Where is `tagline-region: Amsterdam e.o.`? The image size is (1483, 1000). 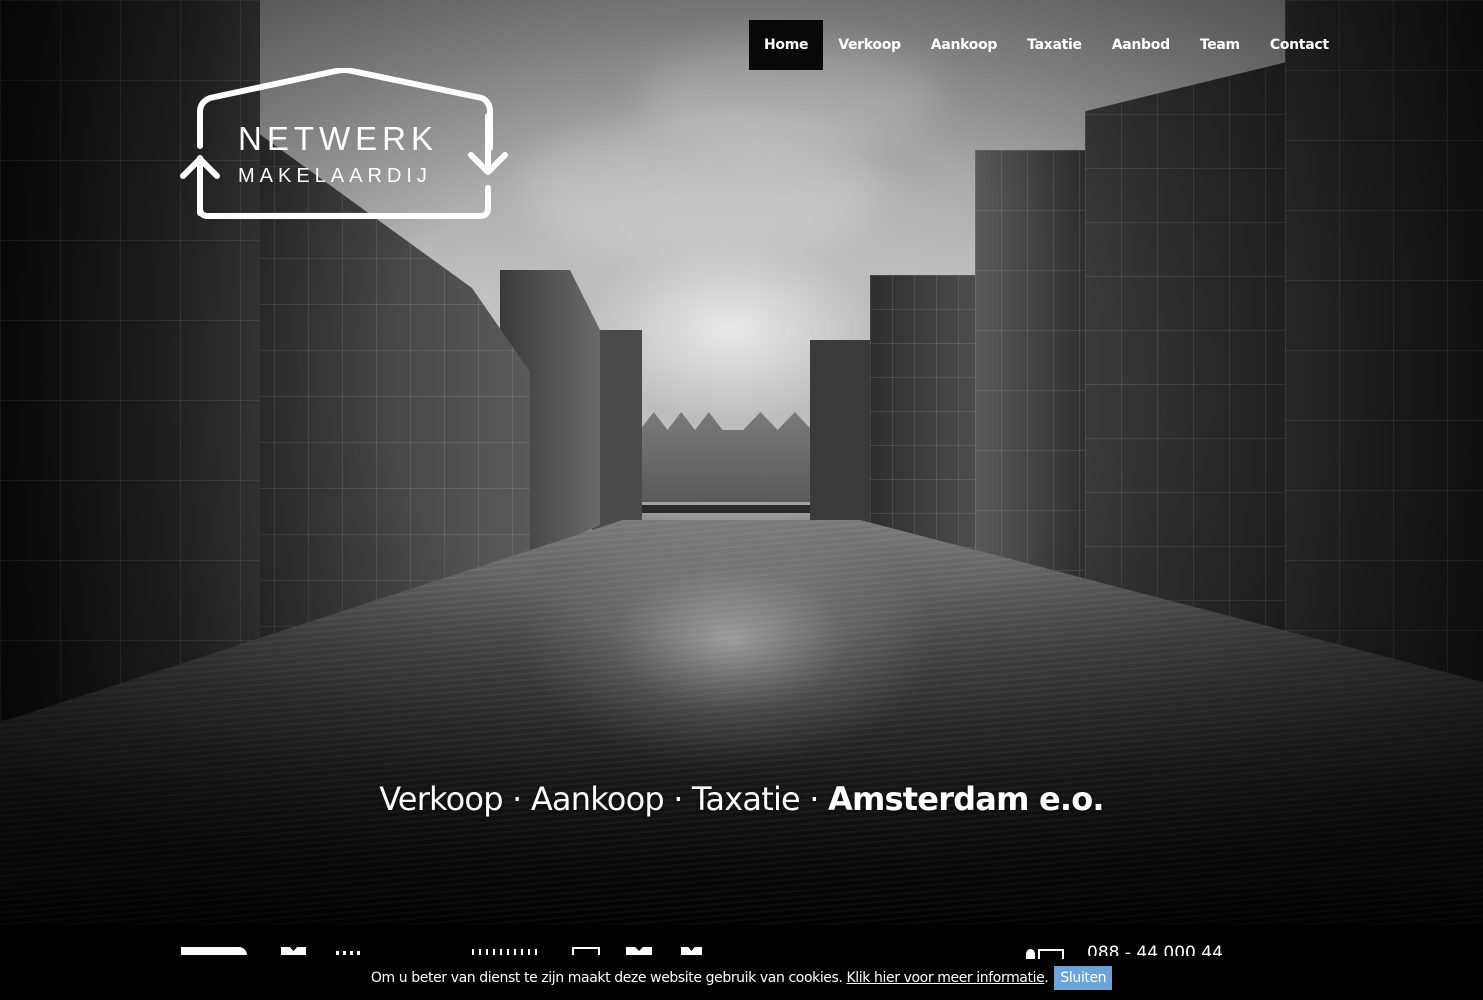
tagline-region: Amsterdam e.o. is located at coordinates (966, 799).